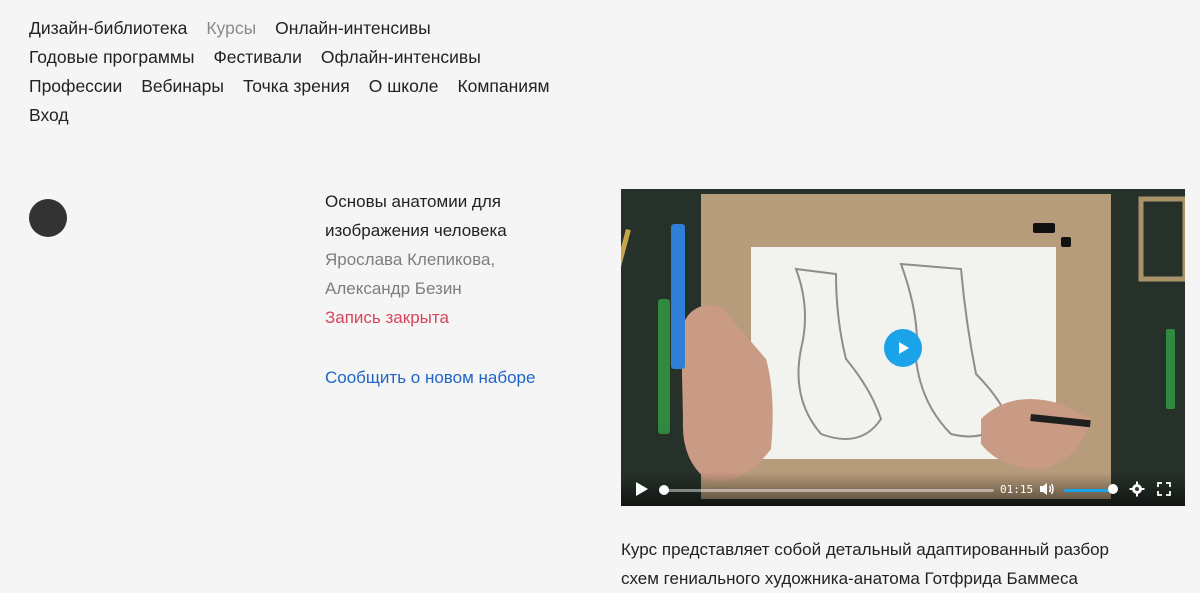 The width and height of the screenshot is (1200, 593). Describe the element at coordinates (108, 28) in the screenshot. I see `nav-item-design-library: Дизайн-библиотека` at that location.